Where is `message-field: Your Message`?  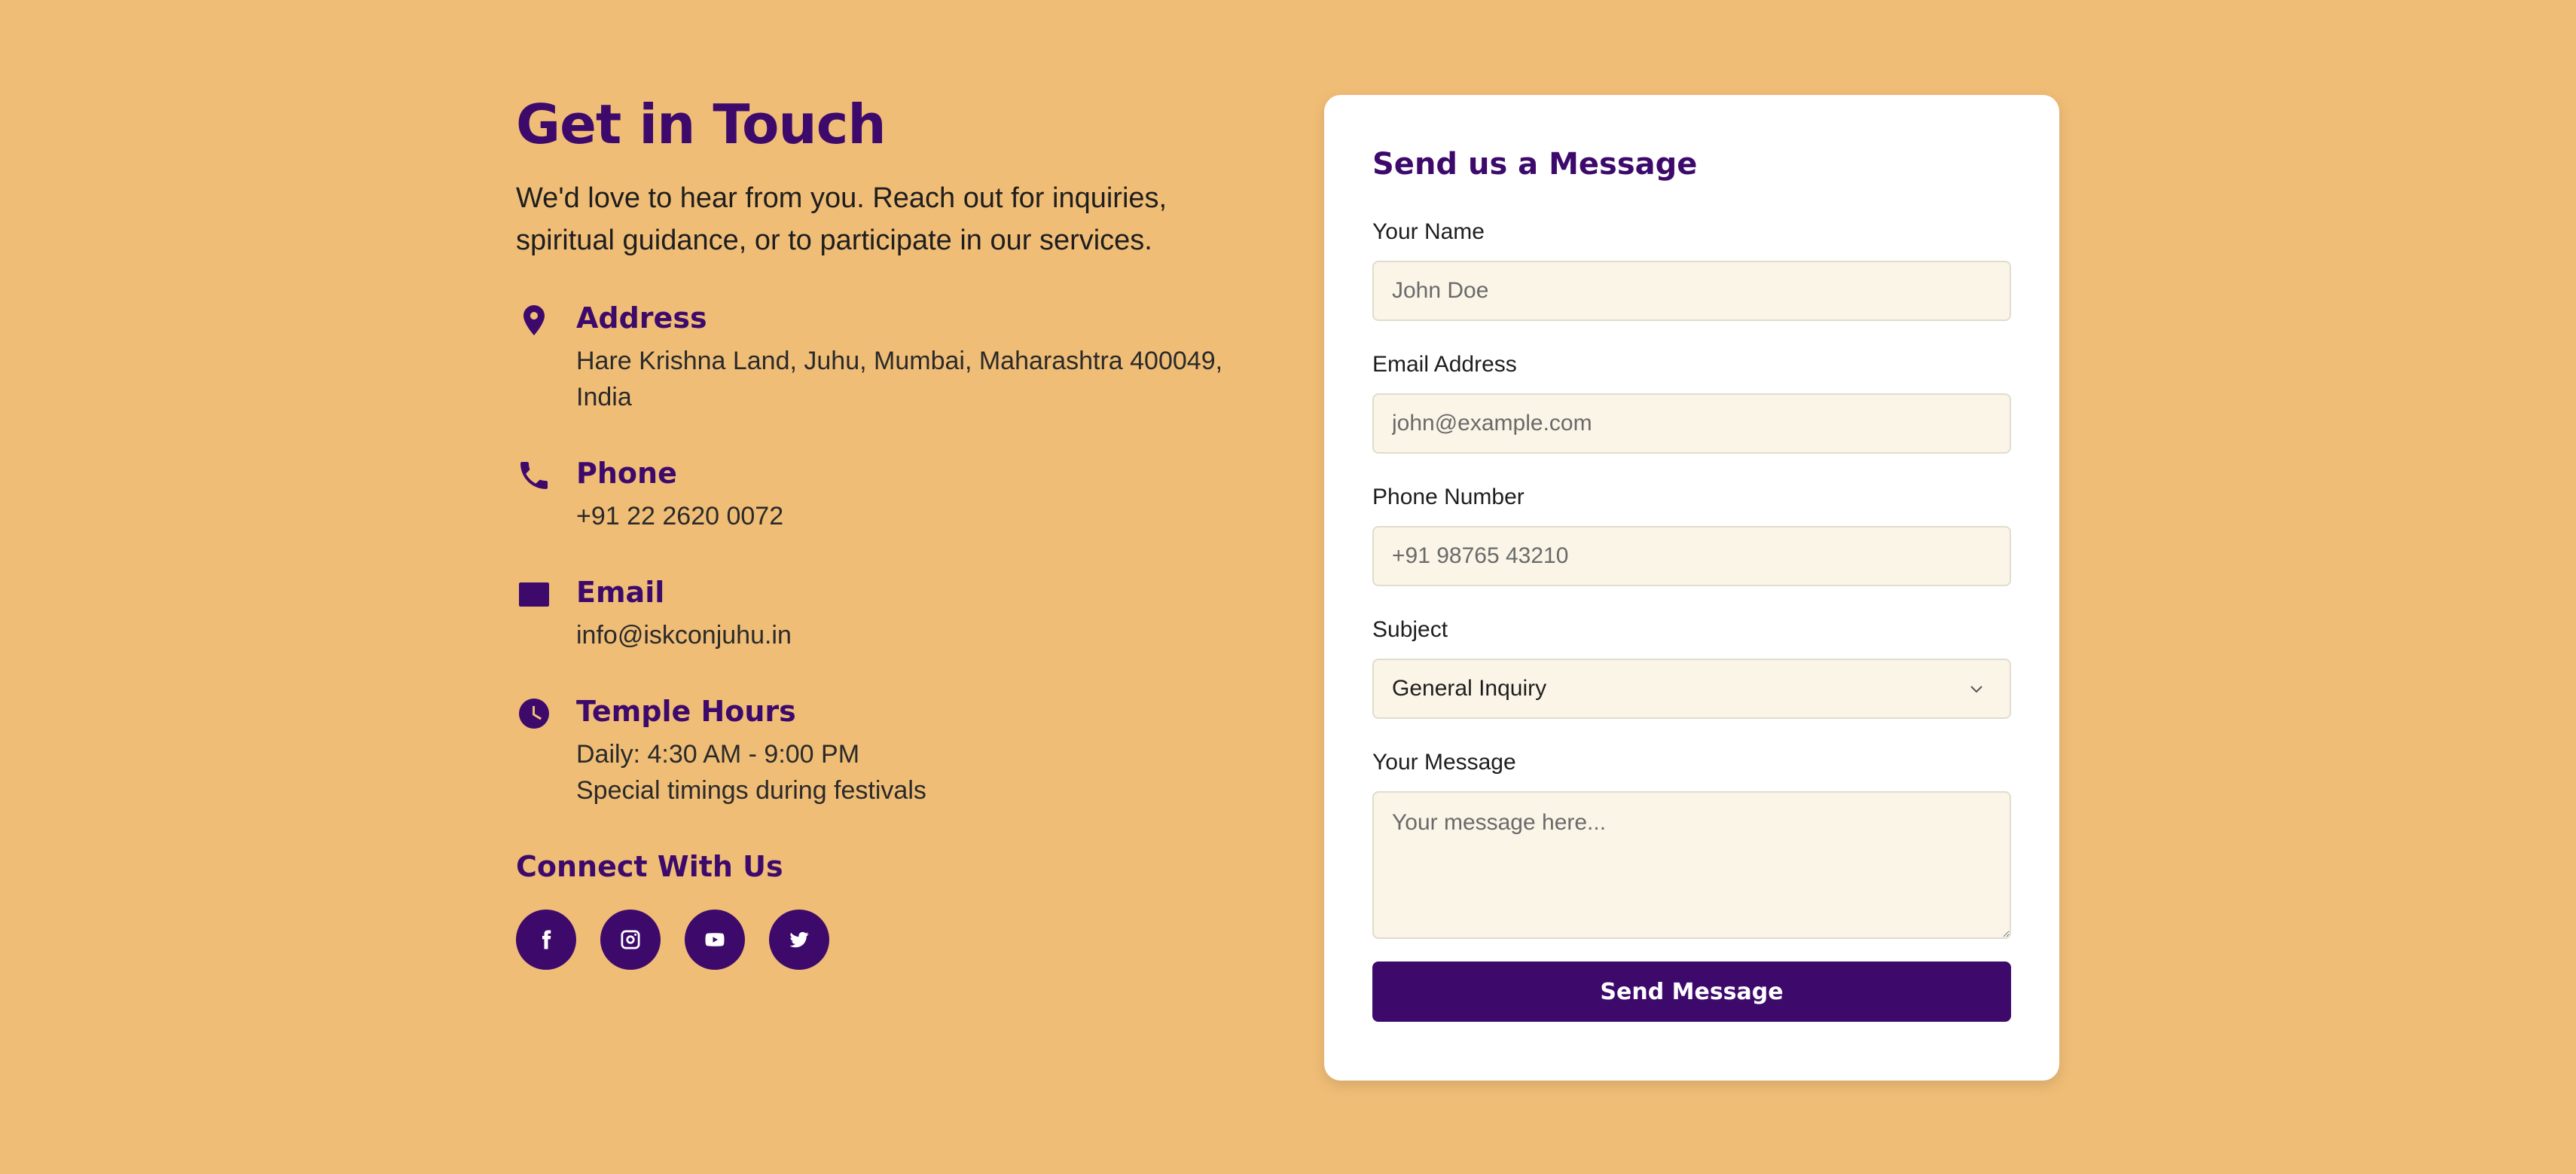 message-field: Your Message is located at coordinates (1692, 843).